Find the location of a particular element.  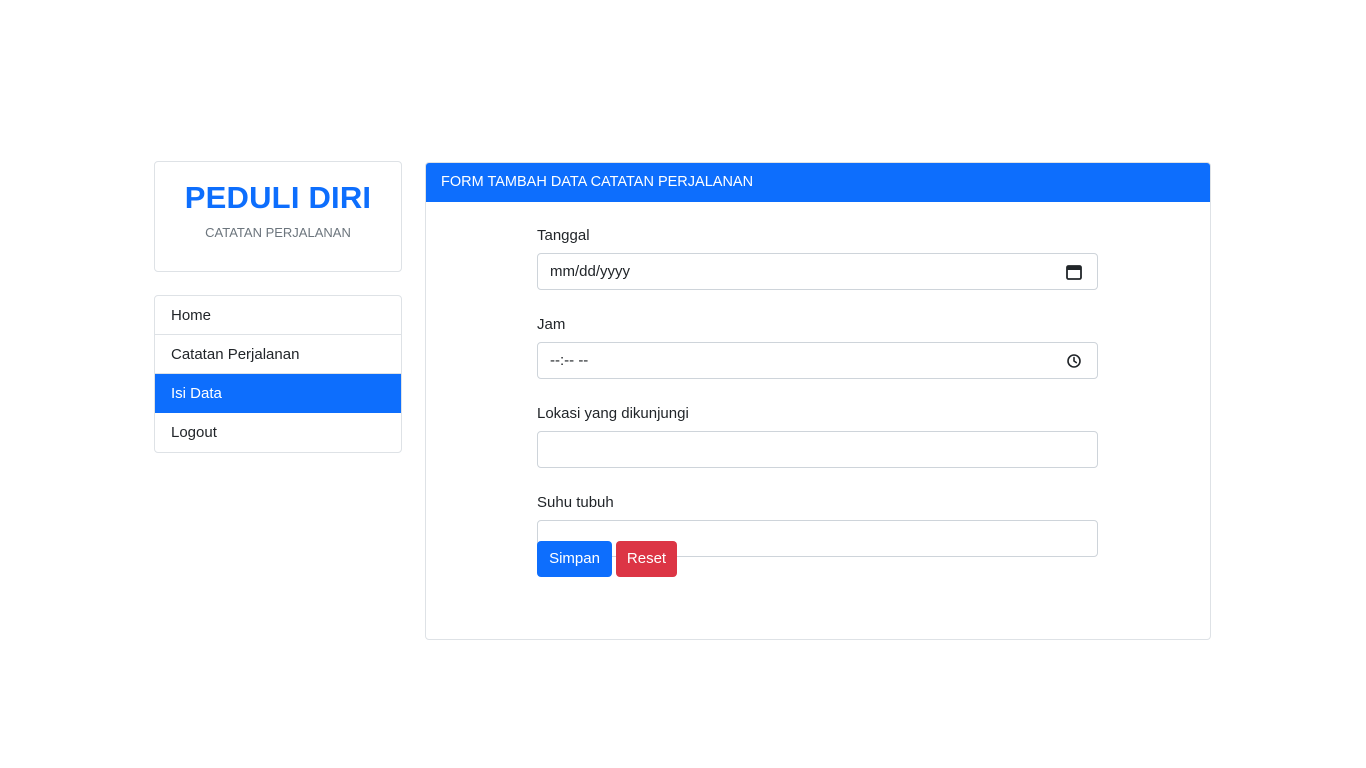

nav-item-isi-data: Isi Data is located at coordinates (278, 393).